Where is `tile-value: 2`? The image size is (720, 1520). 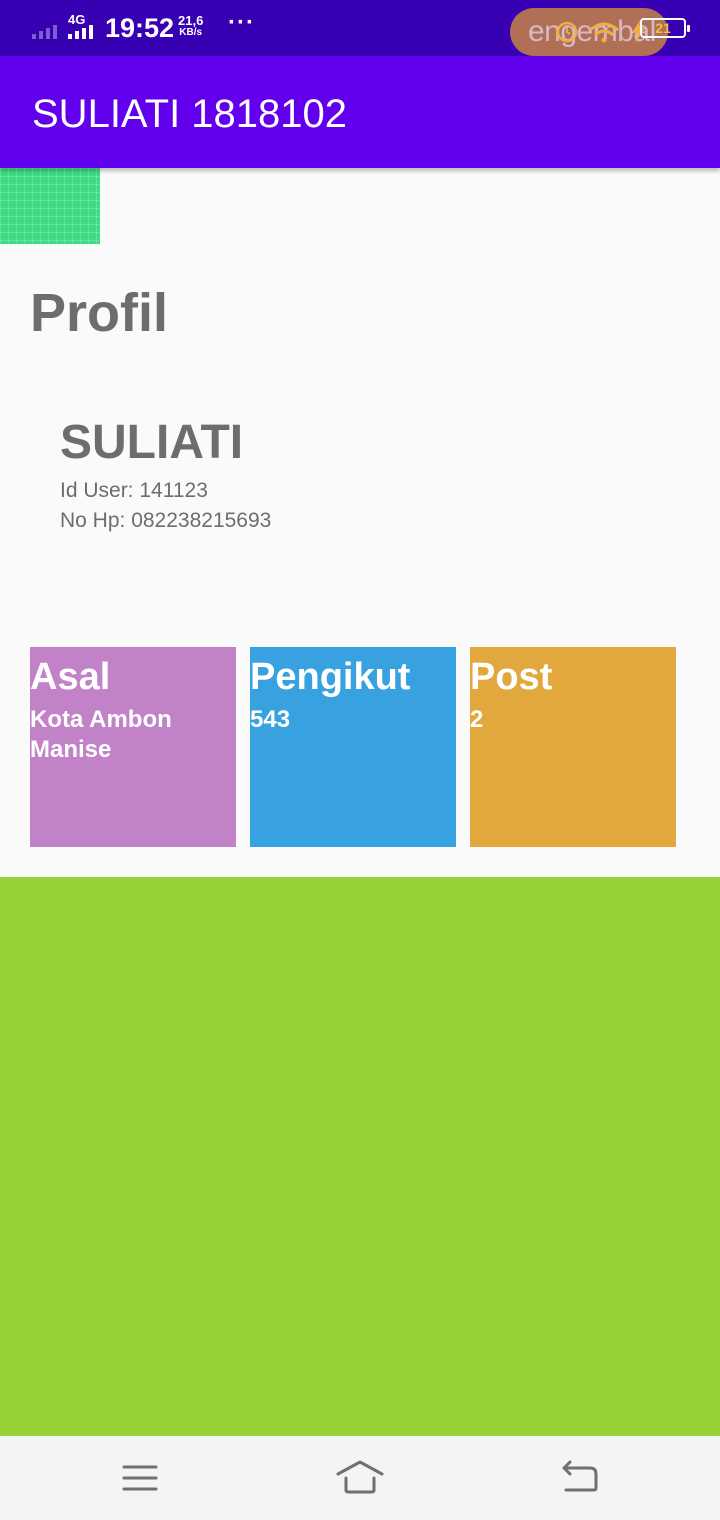
tile-value: 2 is located at coordinates (477, 719).